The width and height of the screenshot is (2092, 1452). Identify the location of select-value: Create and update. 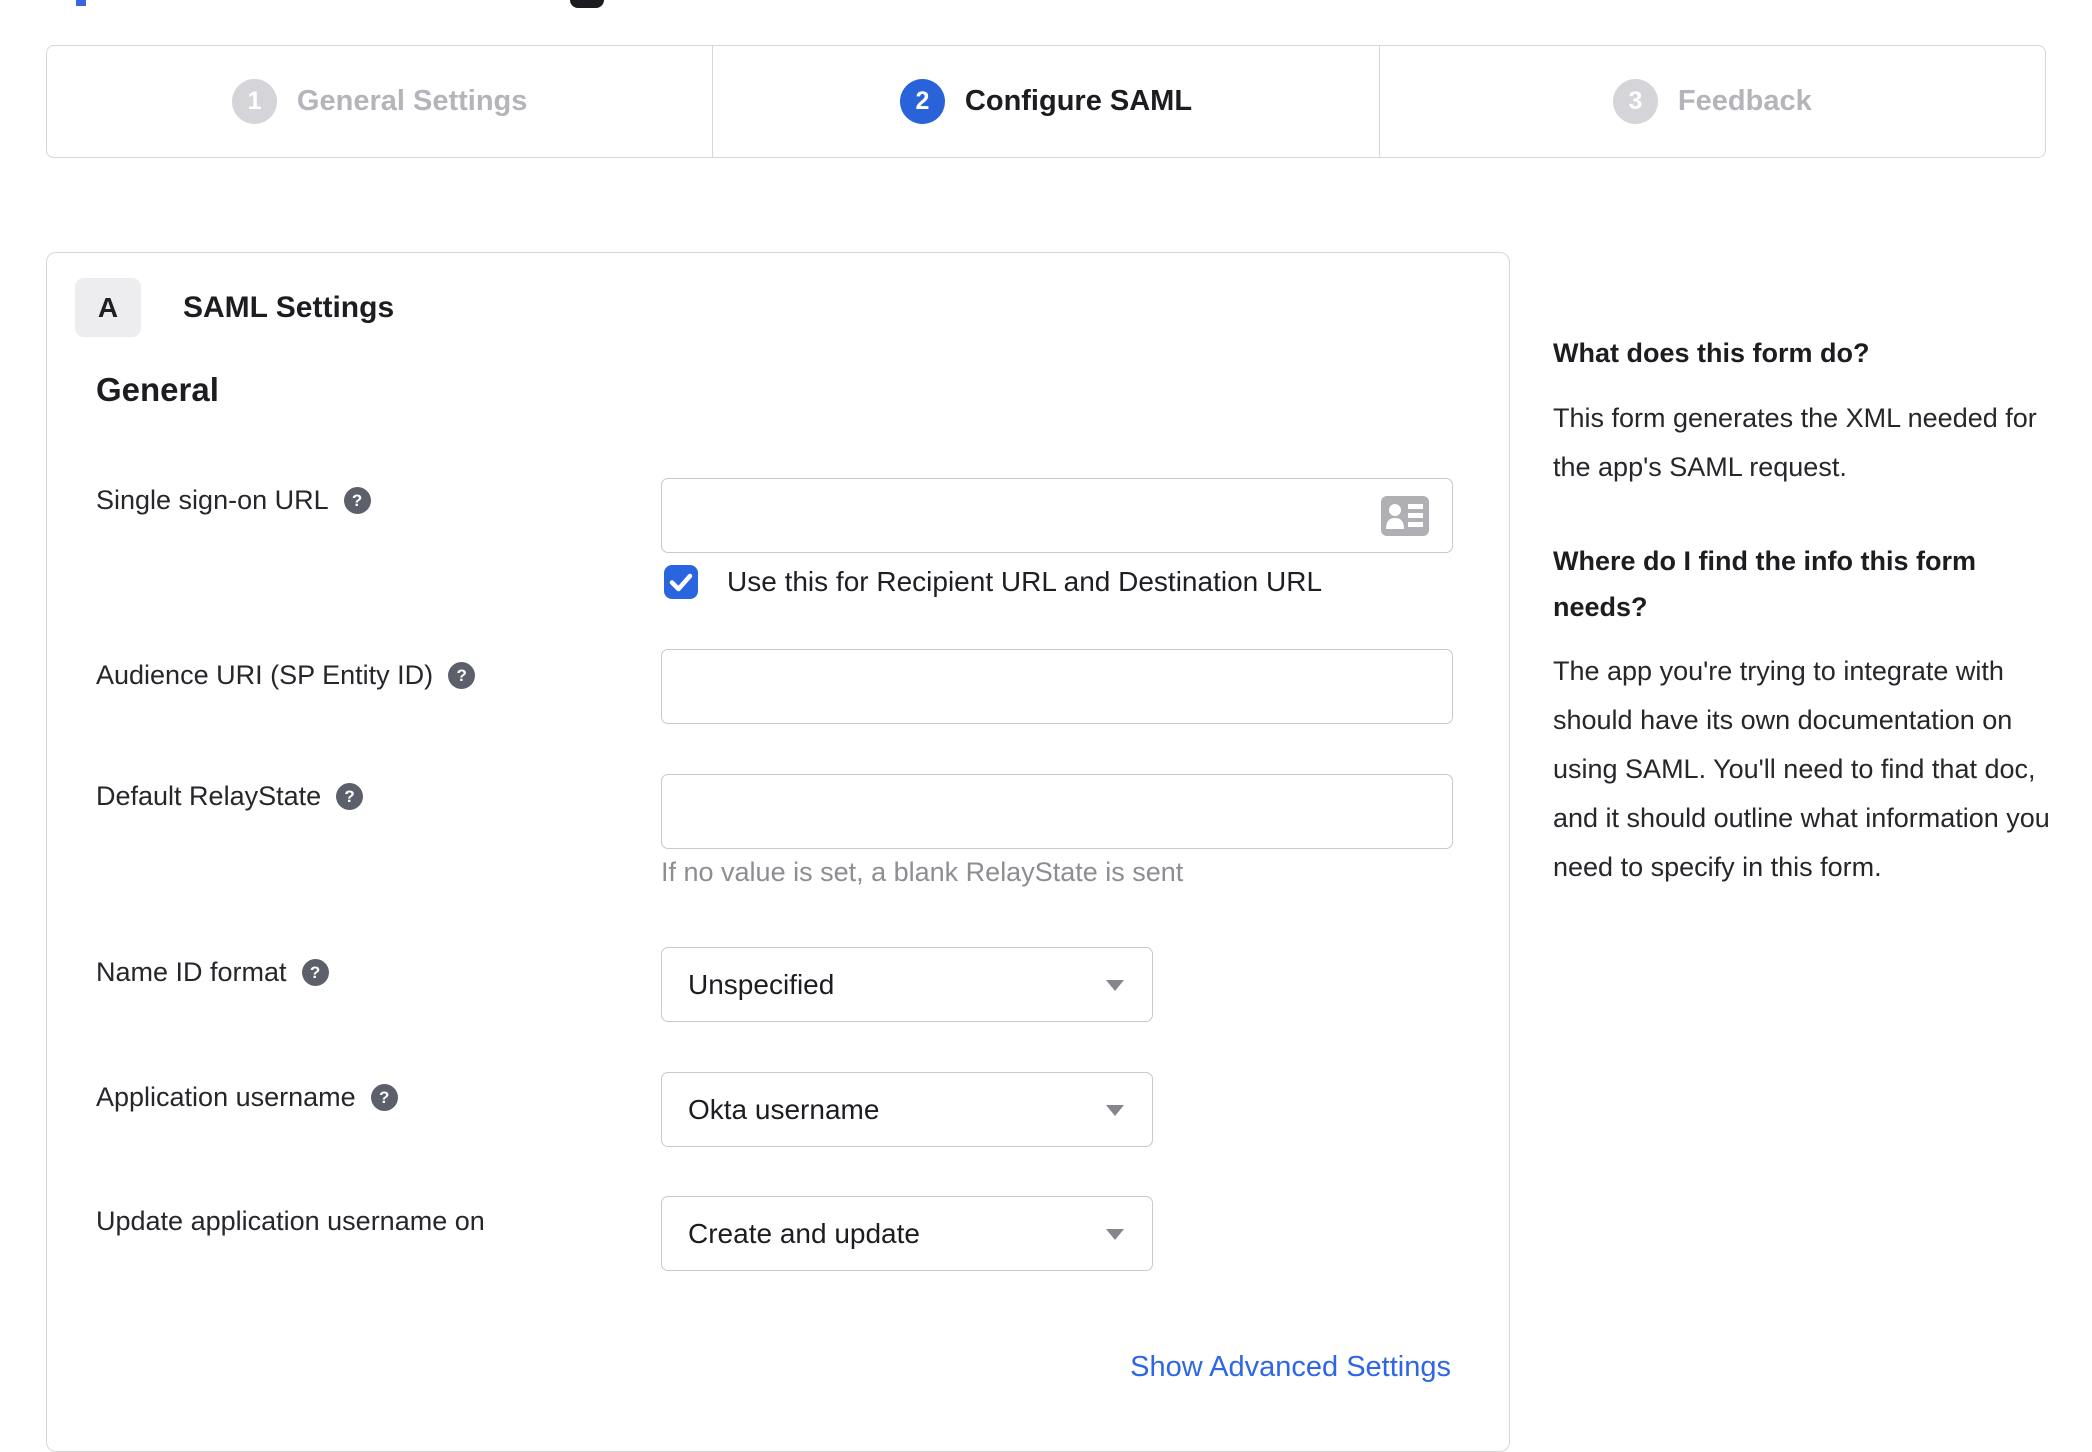
(804, 1233).